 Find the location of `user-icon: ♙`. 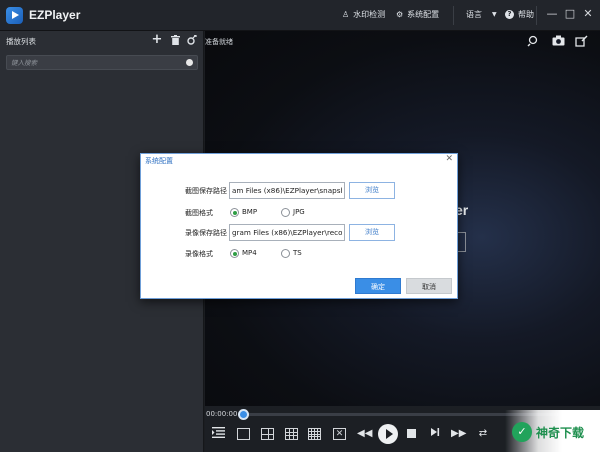

user-icon: ♙ is located at coordinates (346, 14).